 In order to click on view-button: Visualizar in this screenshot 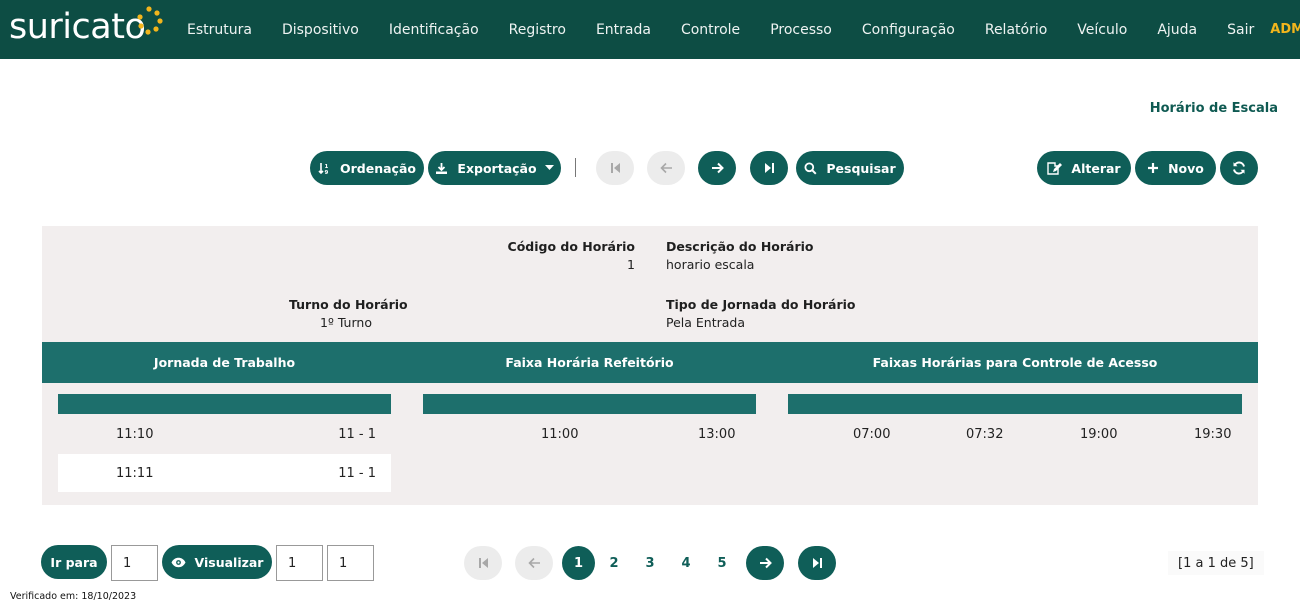, I will do `click(217, 562)`.